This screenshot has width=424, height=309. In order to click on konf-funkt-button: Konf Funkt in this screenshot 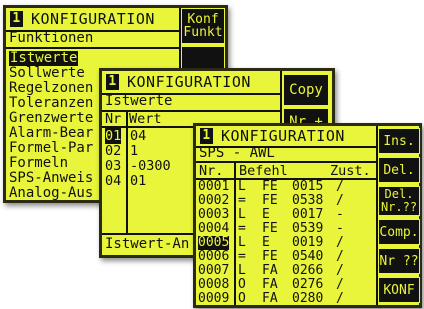, I will do `click(203, 26)`.